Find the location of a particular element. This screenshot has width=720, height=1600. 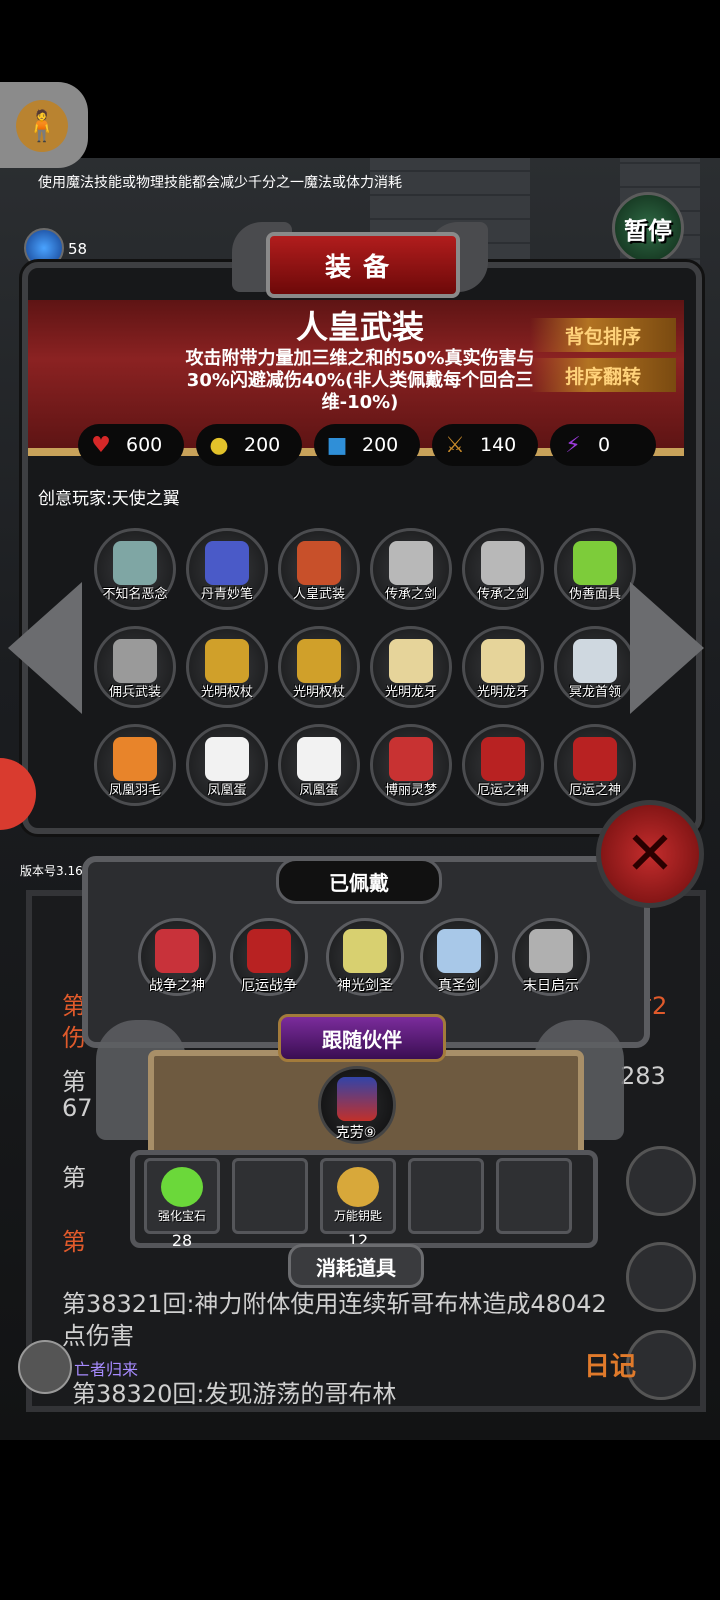

item-label: 厄运之神 is located at coordinates (594, 790).